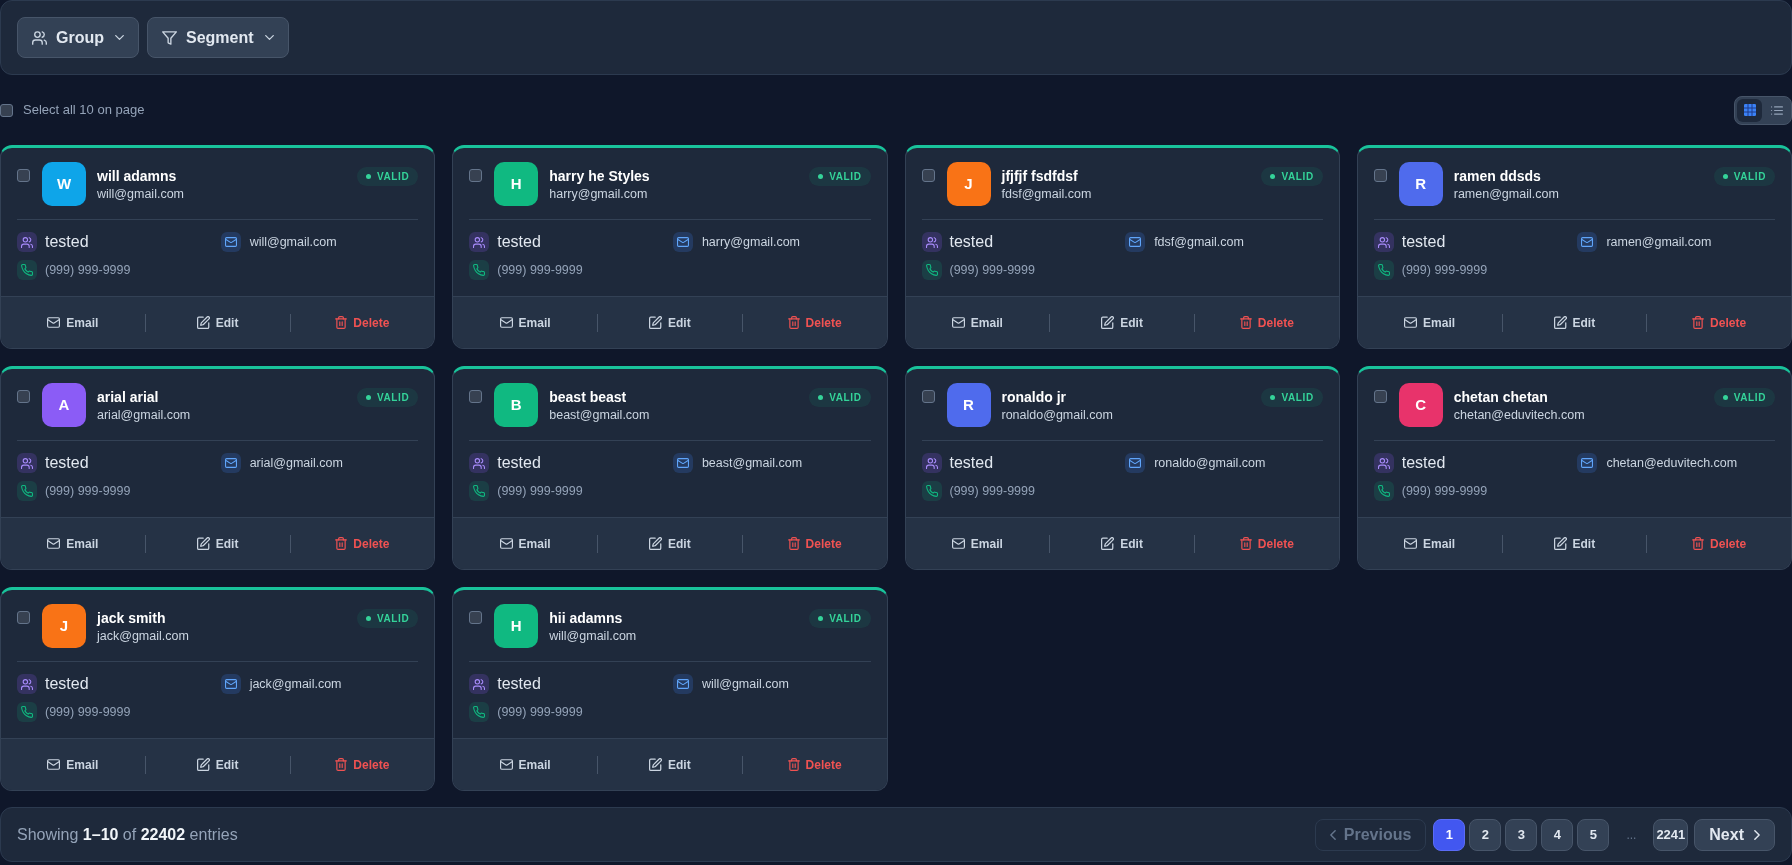 The width and height of the screenshot is (1792, 865). I want to click on avatar: A, so click(64, 405).